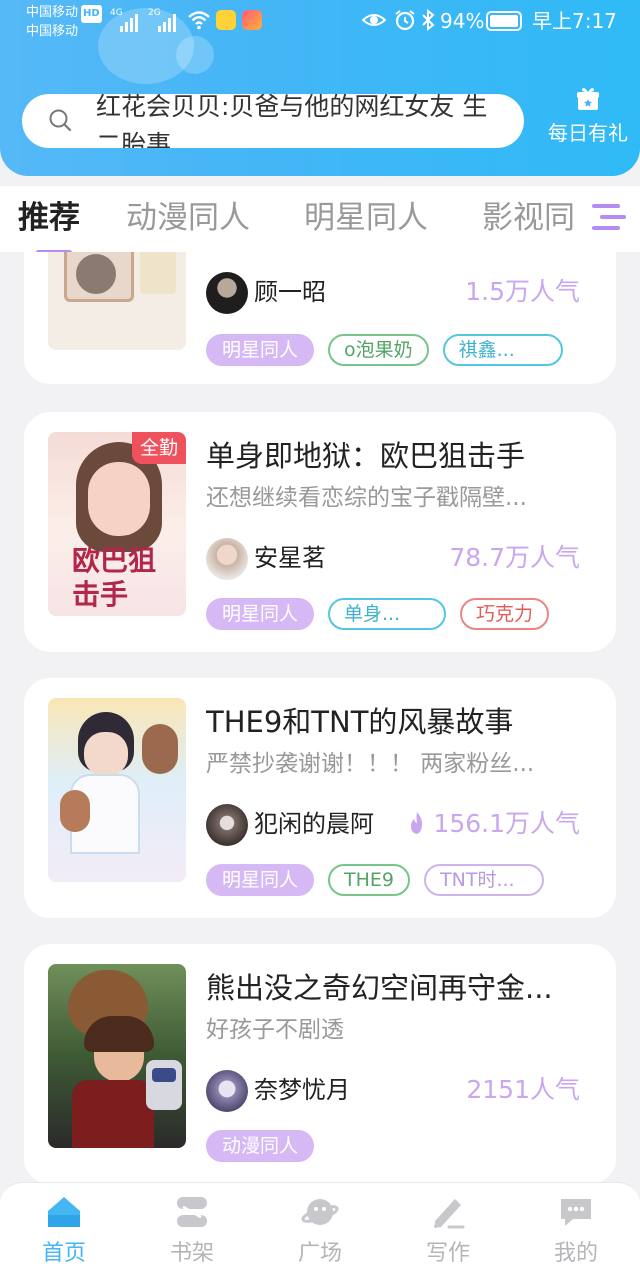 This screenshot has height=1280, width=640. What do you see at coordinates (506, 823) in the screenshot?
I see `popularity-value: 156.1万人气` at bounding box center [506, 823].